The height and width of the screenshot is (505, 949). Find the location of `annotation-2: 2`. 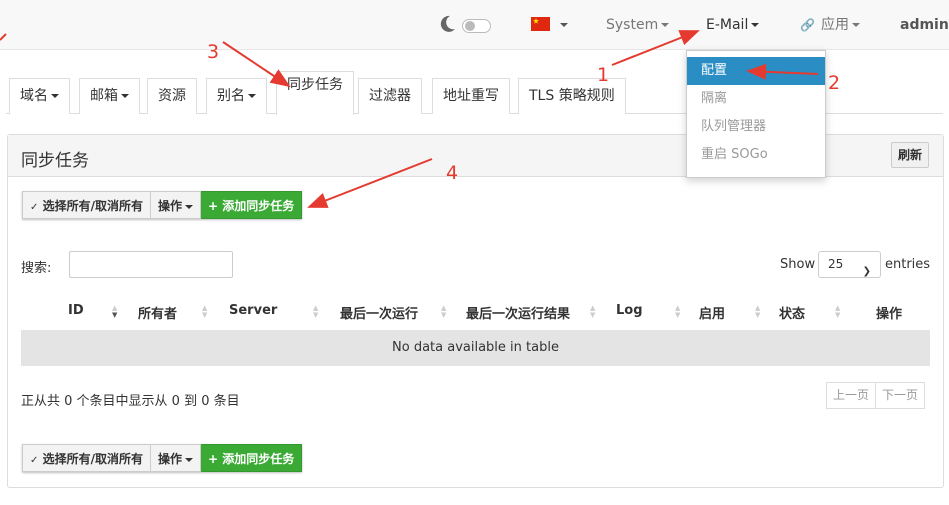

annotation-2: 2 is located at coordinates (834, 83).